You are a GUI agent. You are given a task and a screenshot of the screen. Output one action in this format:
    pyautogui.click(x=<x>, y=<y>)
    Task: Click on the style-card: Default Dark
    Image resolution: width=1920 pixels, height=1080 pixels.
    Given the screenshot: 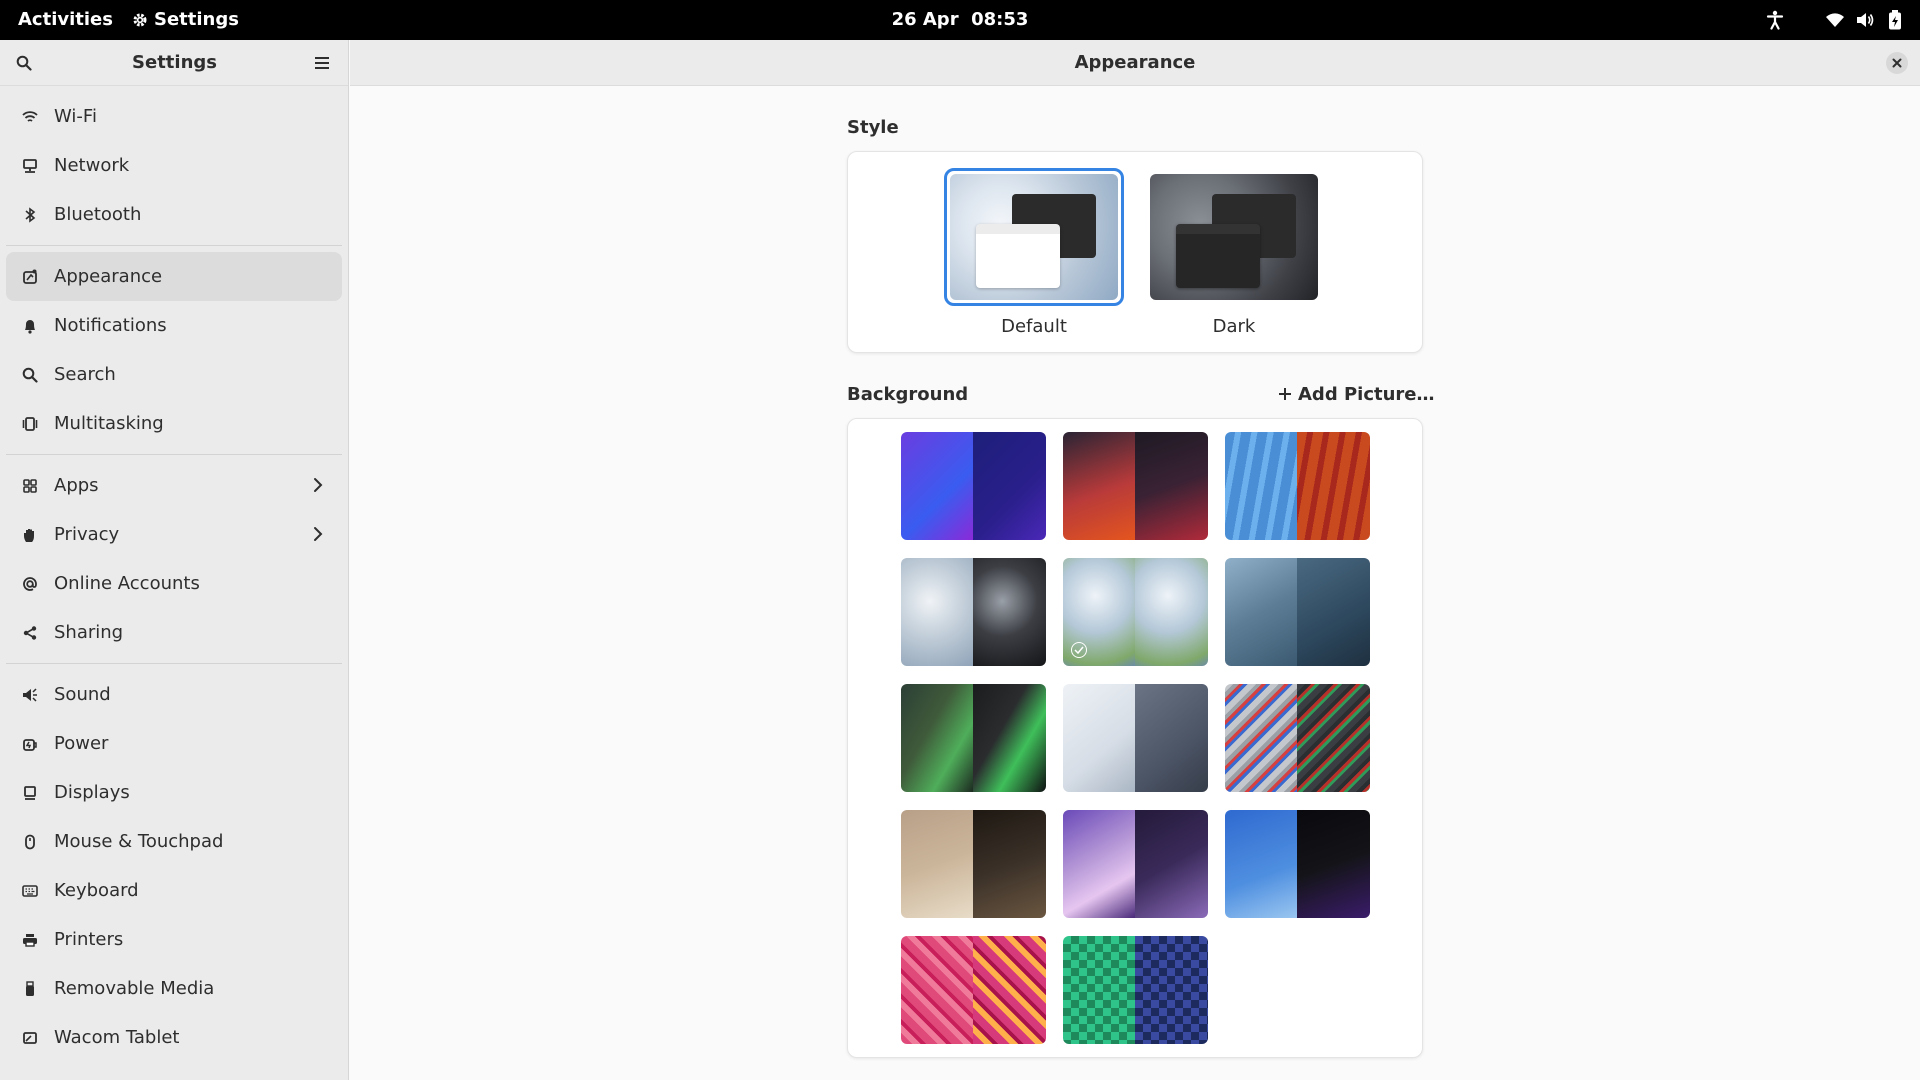 What is the action you would take?
    pyautogui.click(x=1135, y=252)
    